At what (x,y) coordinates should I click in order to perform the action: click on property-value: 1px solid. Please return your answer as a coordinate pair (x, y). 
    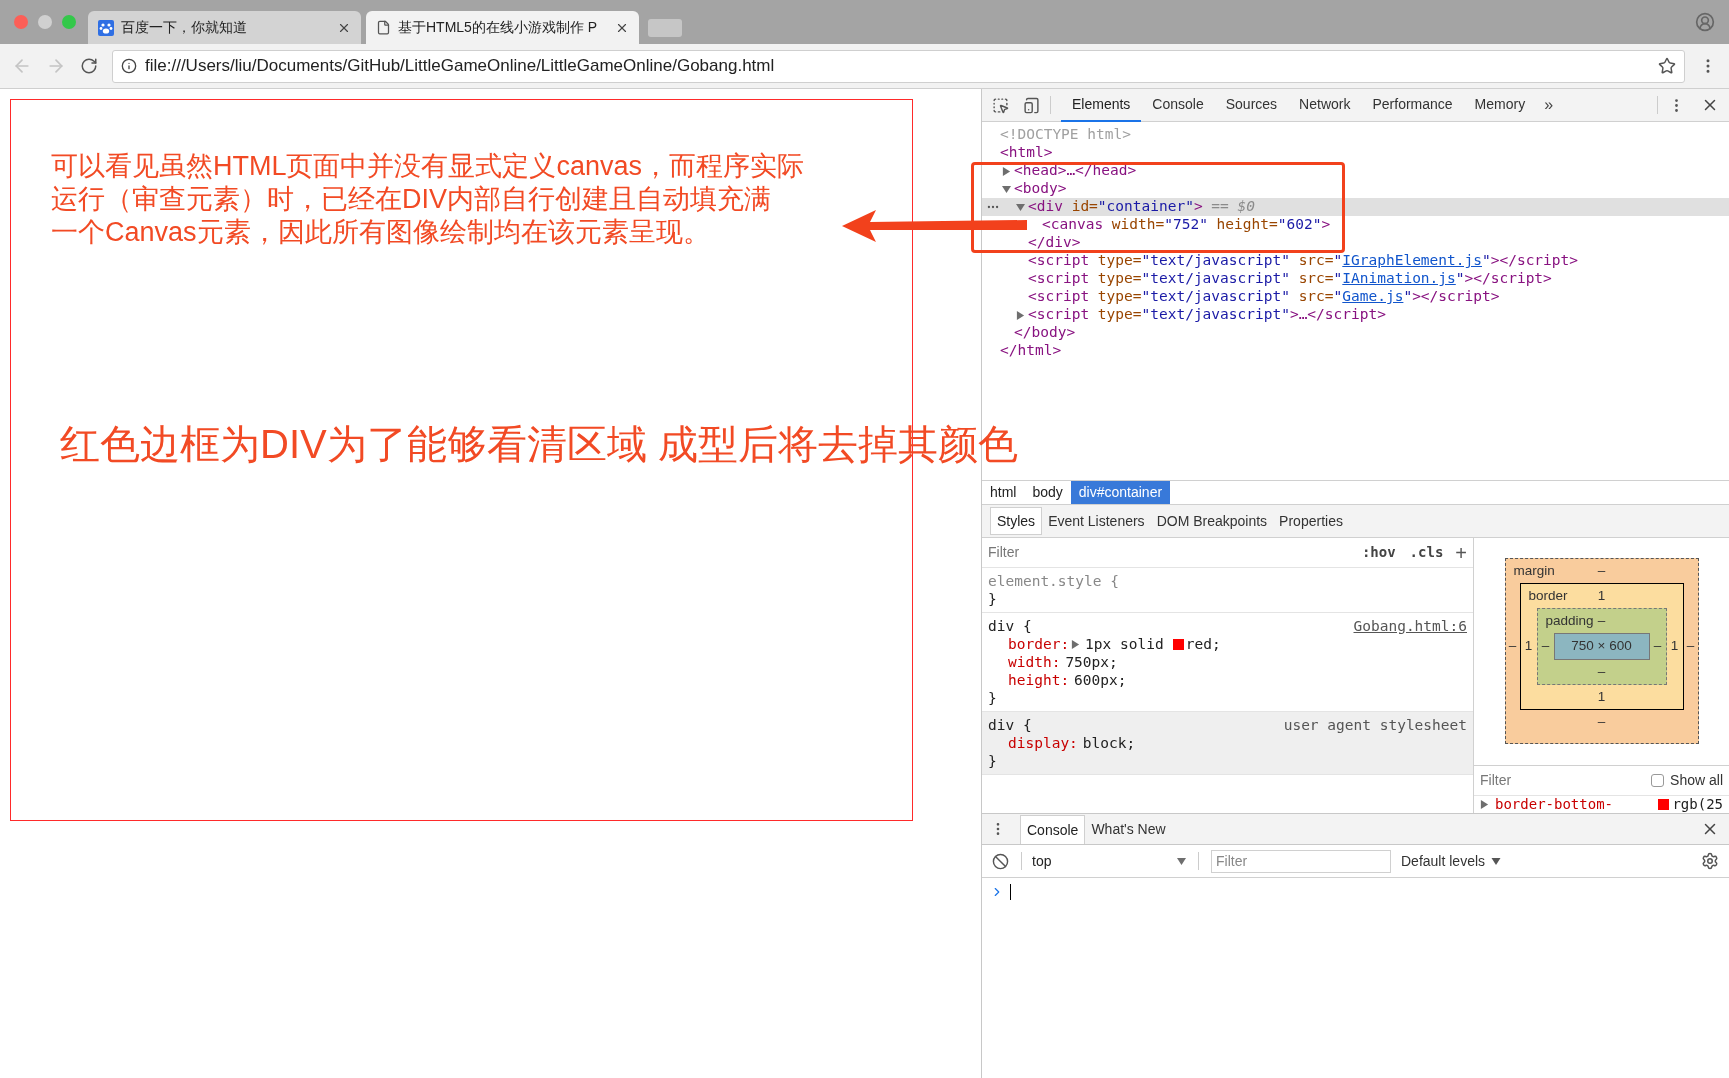
    Looking at the image, I should click on (1124, 644).